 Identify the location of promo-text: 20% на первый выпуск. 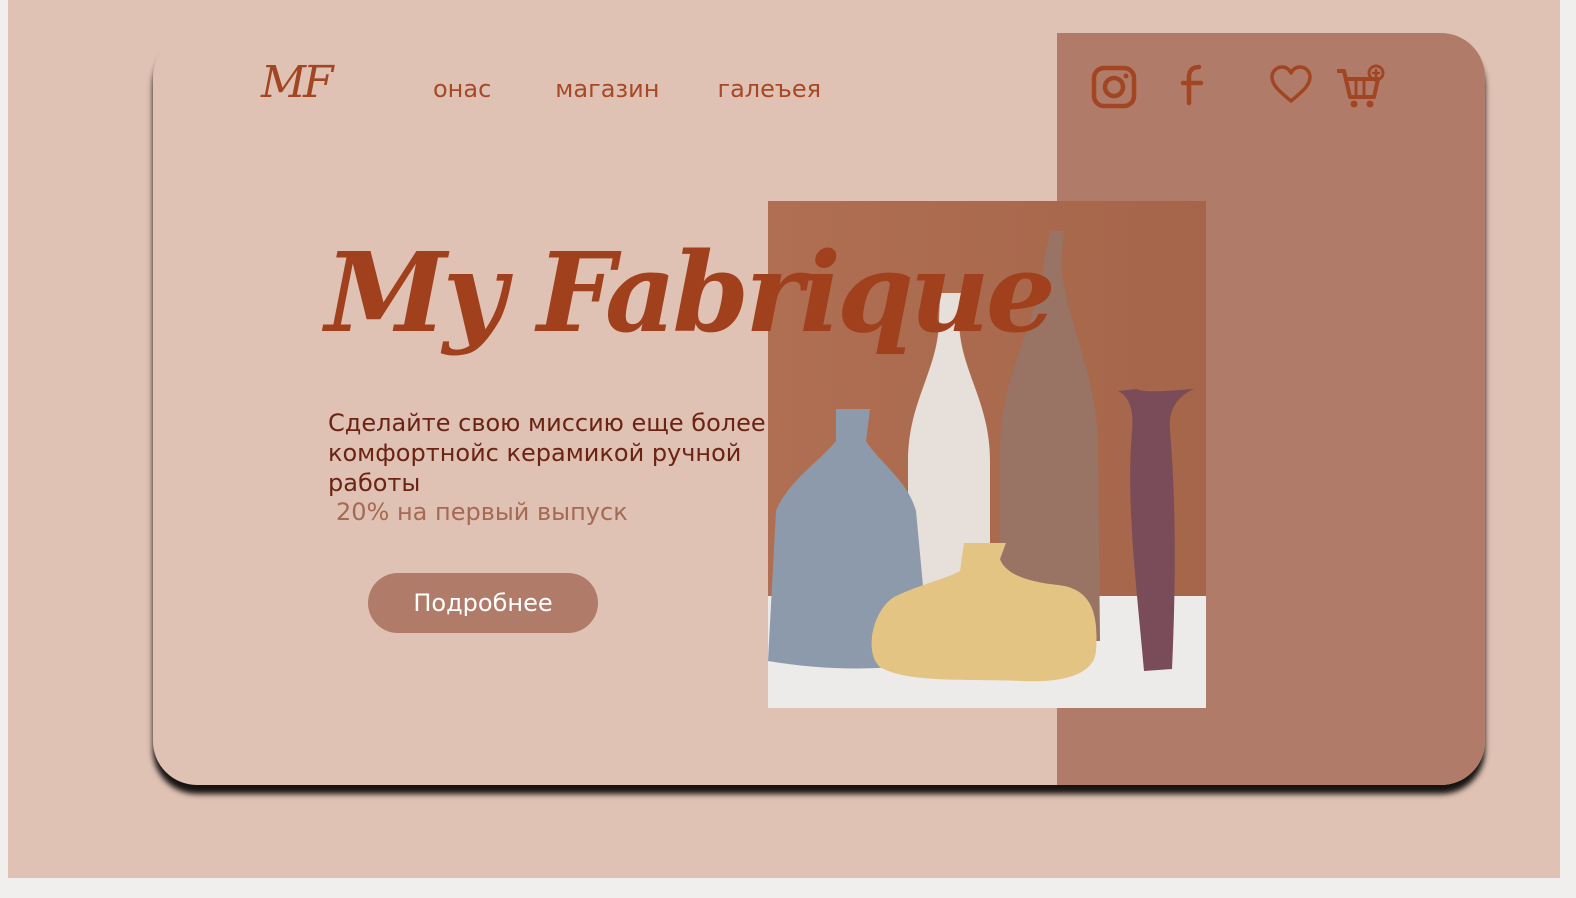
(482, 512).